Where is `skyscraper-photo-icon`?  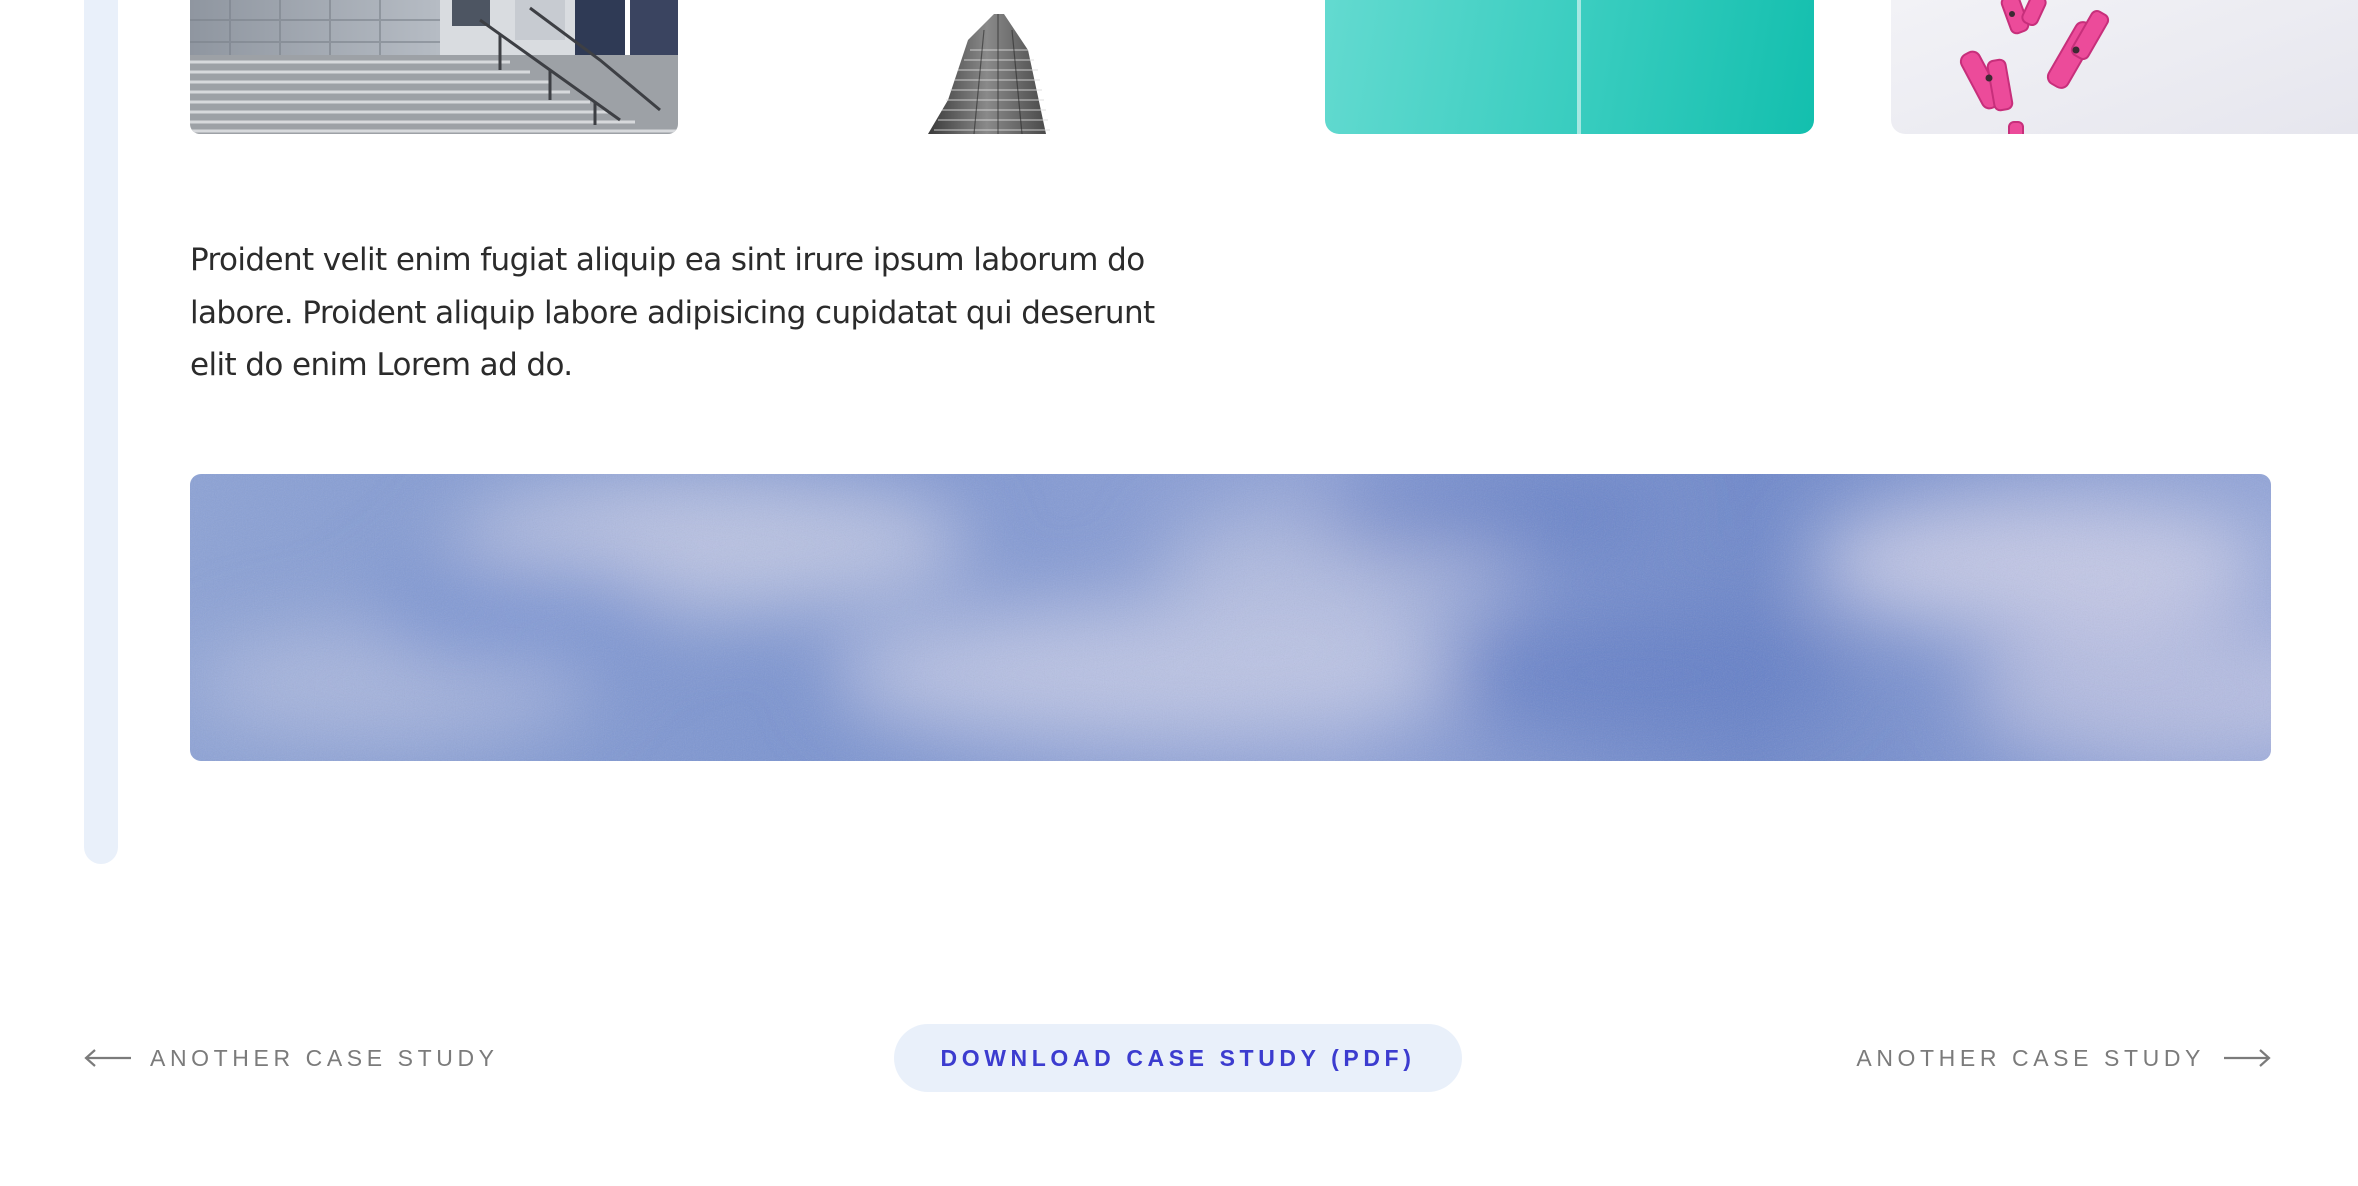
skyscraper-photo-icon is located at coordinates (1001, 67).